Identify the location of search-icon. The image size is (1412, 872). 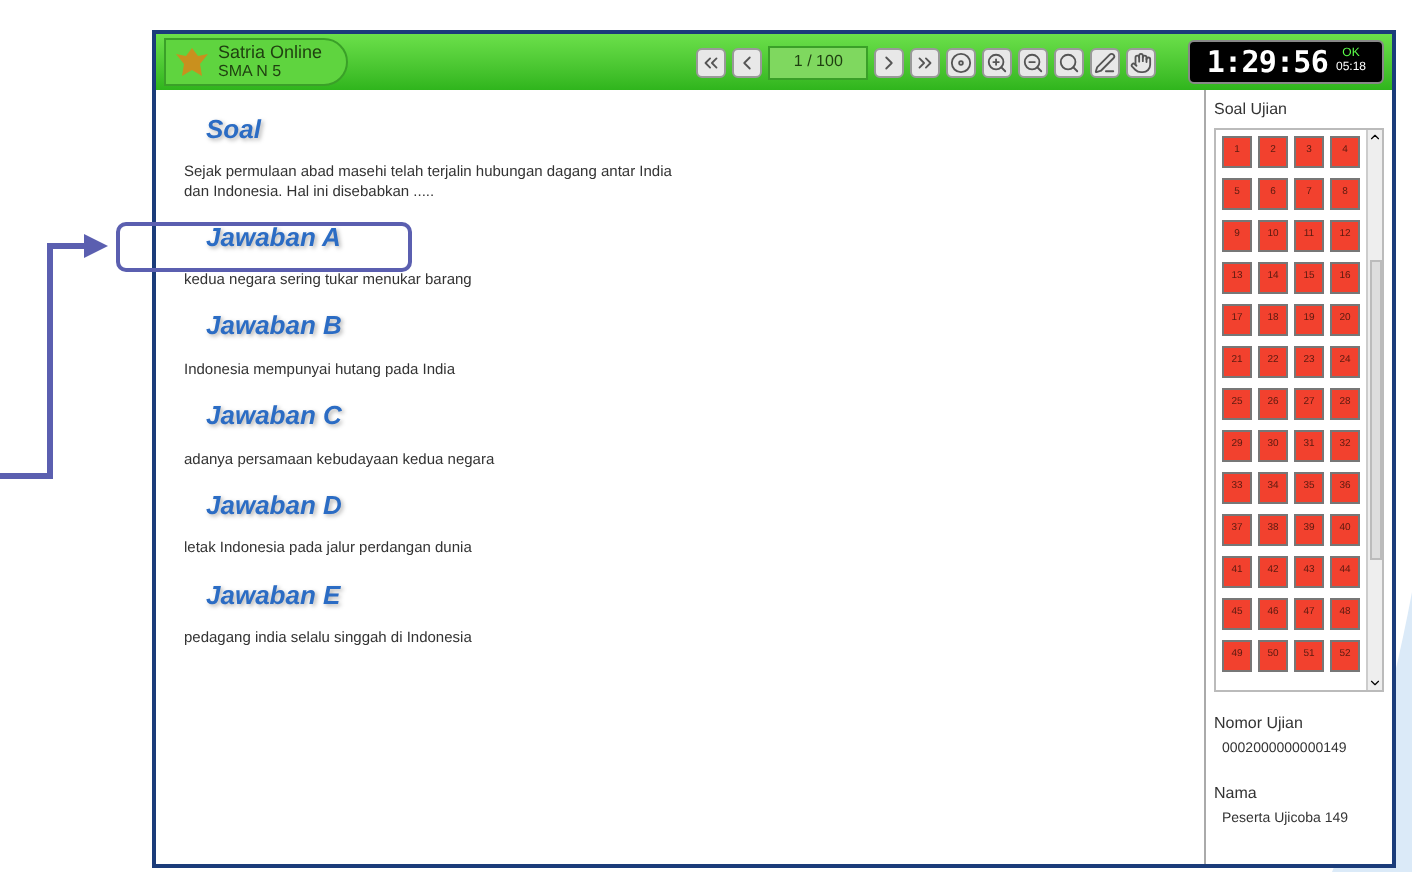
(1069, 62).